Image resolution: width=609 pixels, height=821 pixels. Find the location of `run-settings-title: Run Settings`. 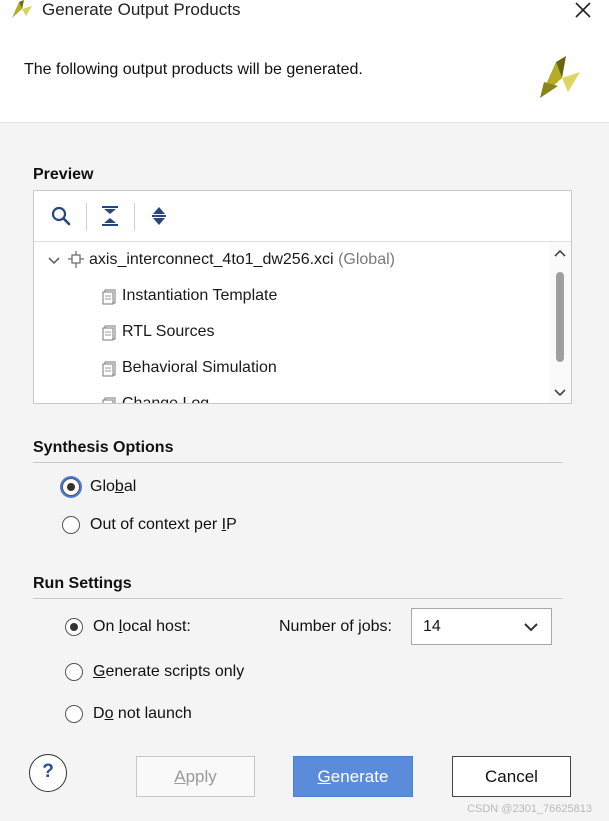

run-settings-title: Run Settings is located at coordinates (82, 583).